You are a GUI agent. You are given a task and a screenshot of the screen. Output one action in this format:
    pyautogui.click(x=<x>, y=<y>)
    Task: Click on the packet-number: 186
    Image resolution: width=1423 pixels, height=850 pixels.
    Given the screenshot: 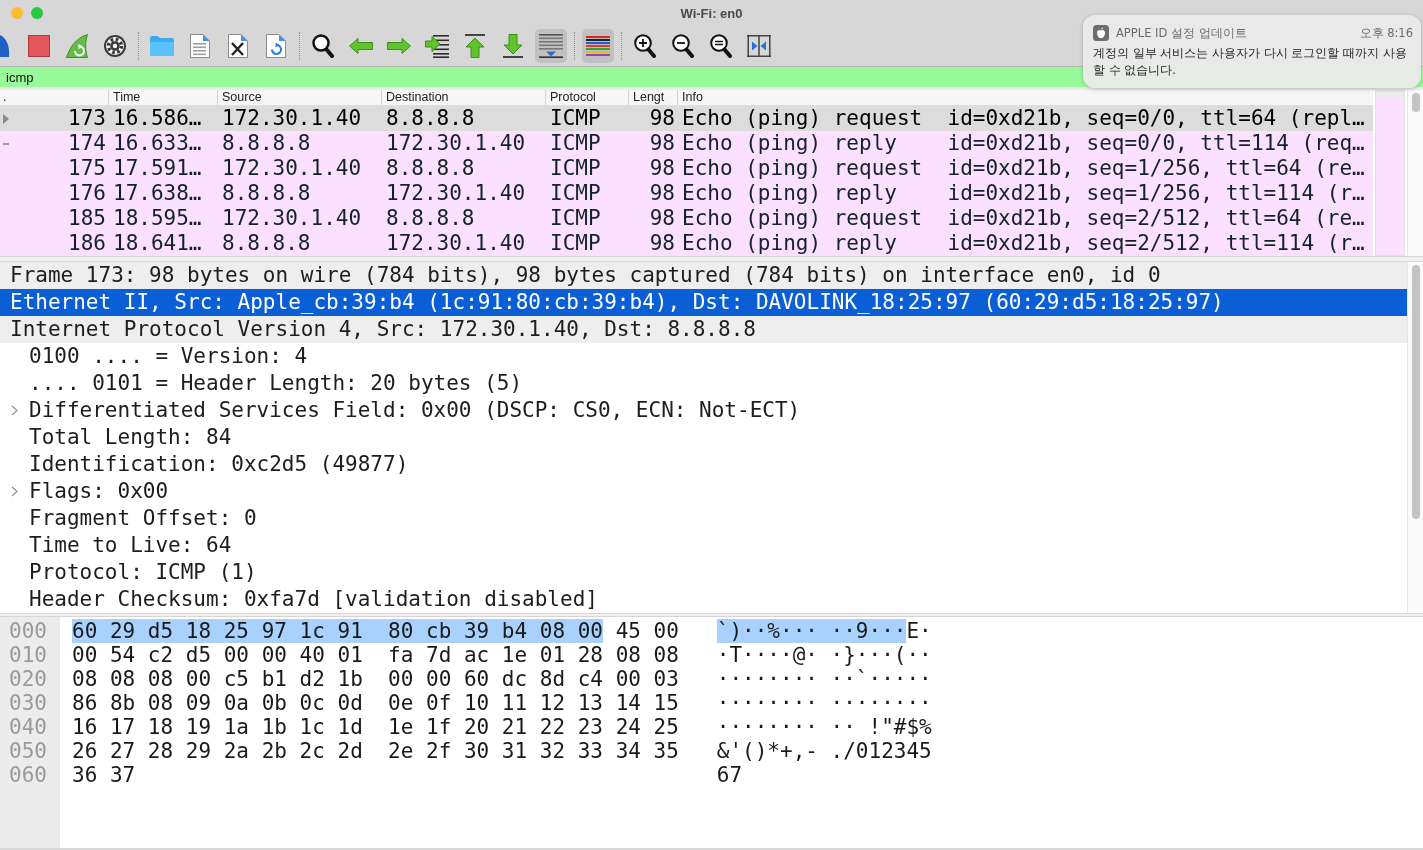 What is the action you would take?
    pyautogui.click(x=87, y=243)
    